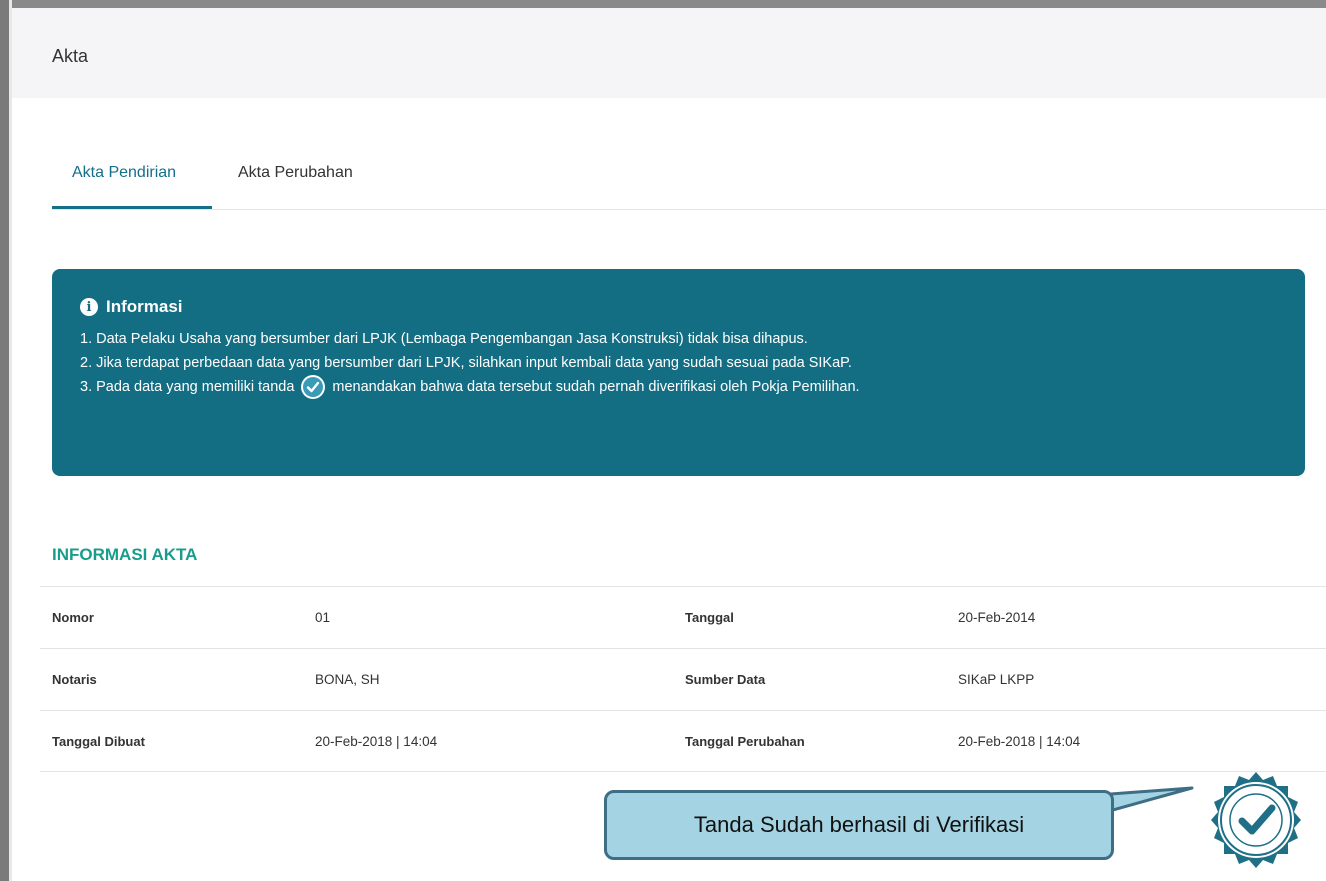 The image size is (1326, 881). I want to click on value-tanggal-perubahan: 20-Feb-2018 | 14:04, so click(1019, 741).